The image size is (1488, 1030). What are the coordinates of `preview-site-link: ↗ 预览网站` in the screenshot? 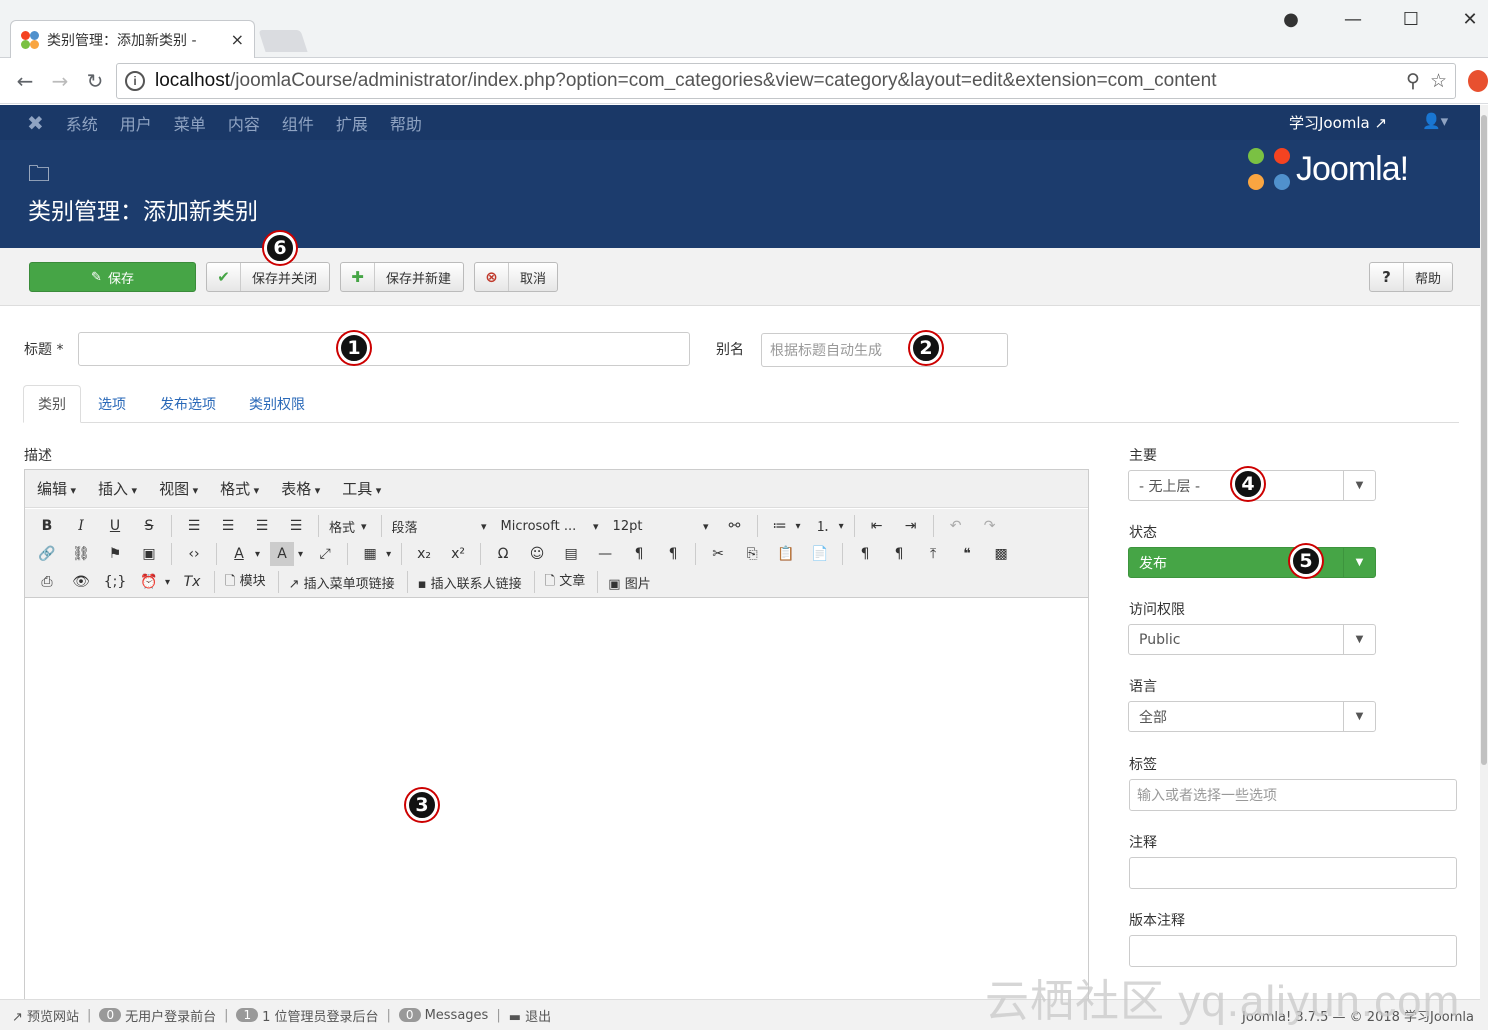 It's located at (45, 1015).